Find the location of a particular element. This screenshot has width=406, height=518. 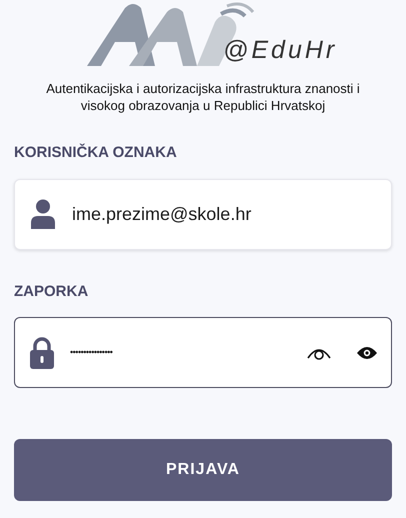

lock-icon is located at coordinates (42, 352).